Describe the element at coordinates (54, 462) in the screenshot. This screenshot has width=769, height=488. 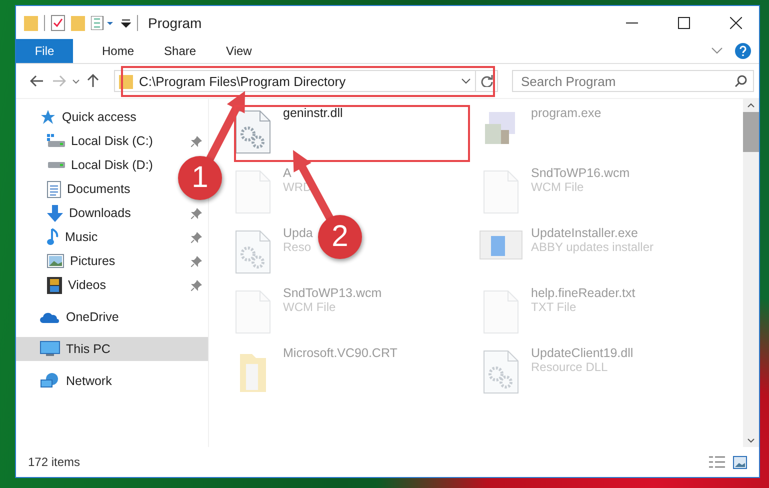
I see `item-count: 172 items` at that location.